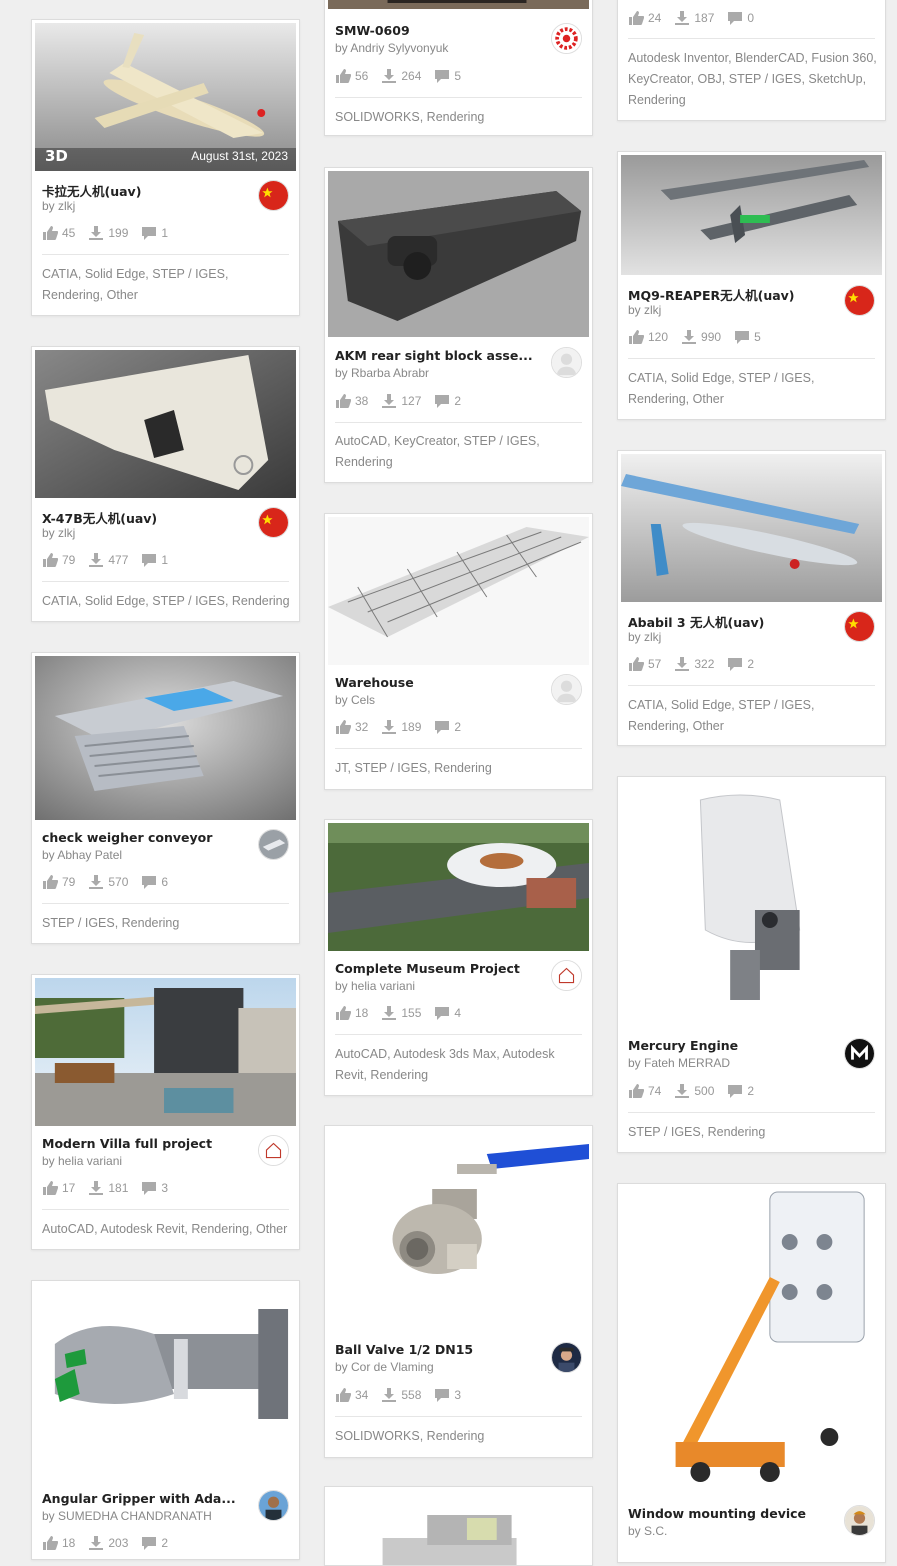 The height and width of the screenshot is (1566, 897). What do you see at coordinates (566, 975) in the screenshot?
I see `house-logo-avatar` at bounding box center [566, 975].